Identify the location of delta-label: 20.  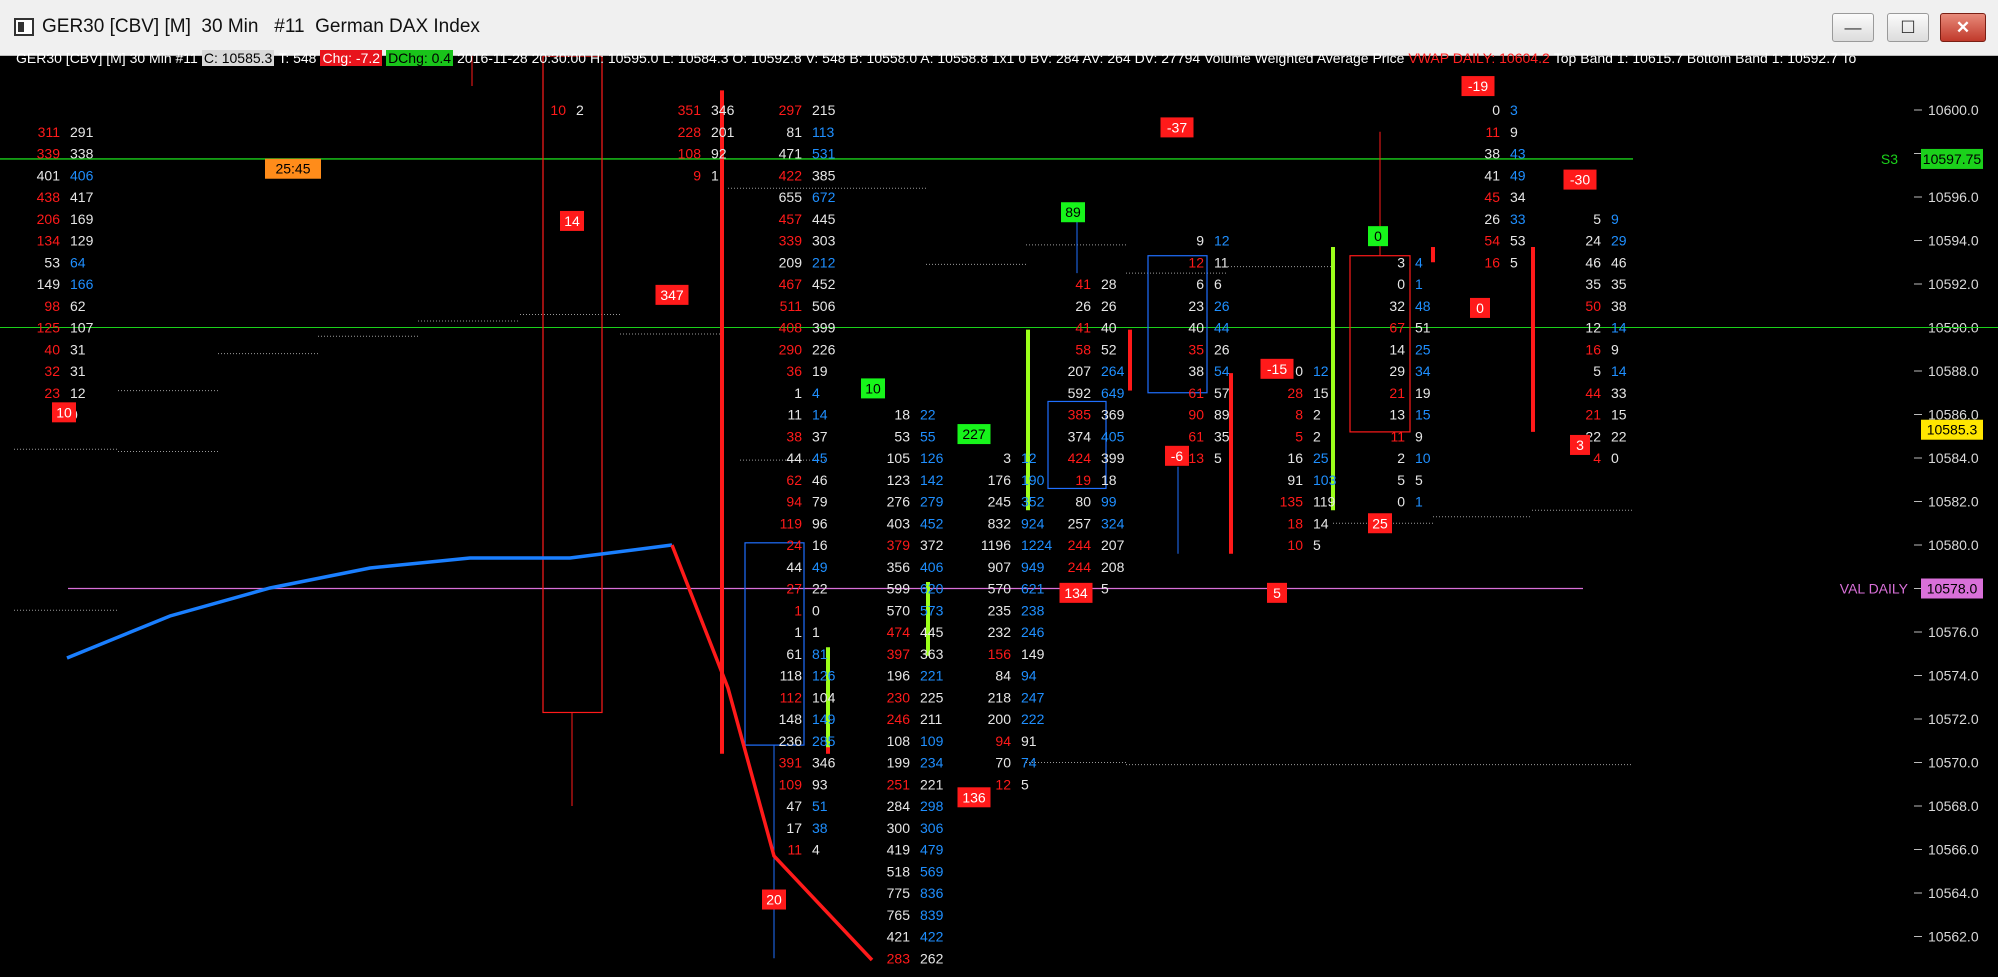
(774, 900).